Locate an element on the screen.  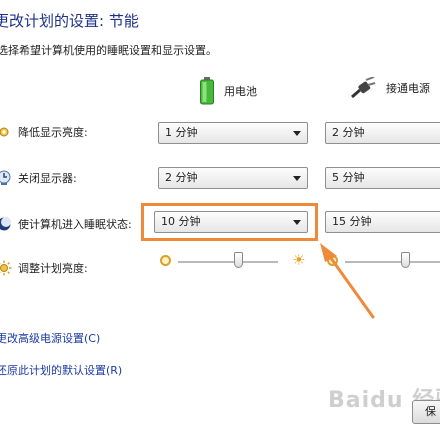
save-button: 保 is located at coordinates (426, 412).